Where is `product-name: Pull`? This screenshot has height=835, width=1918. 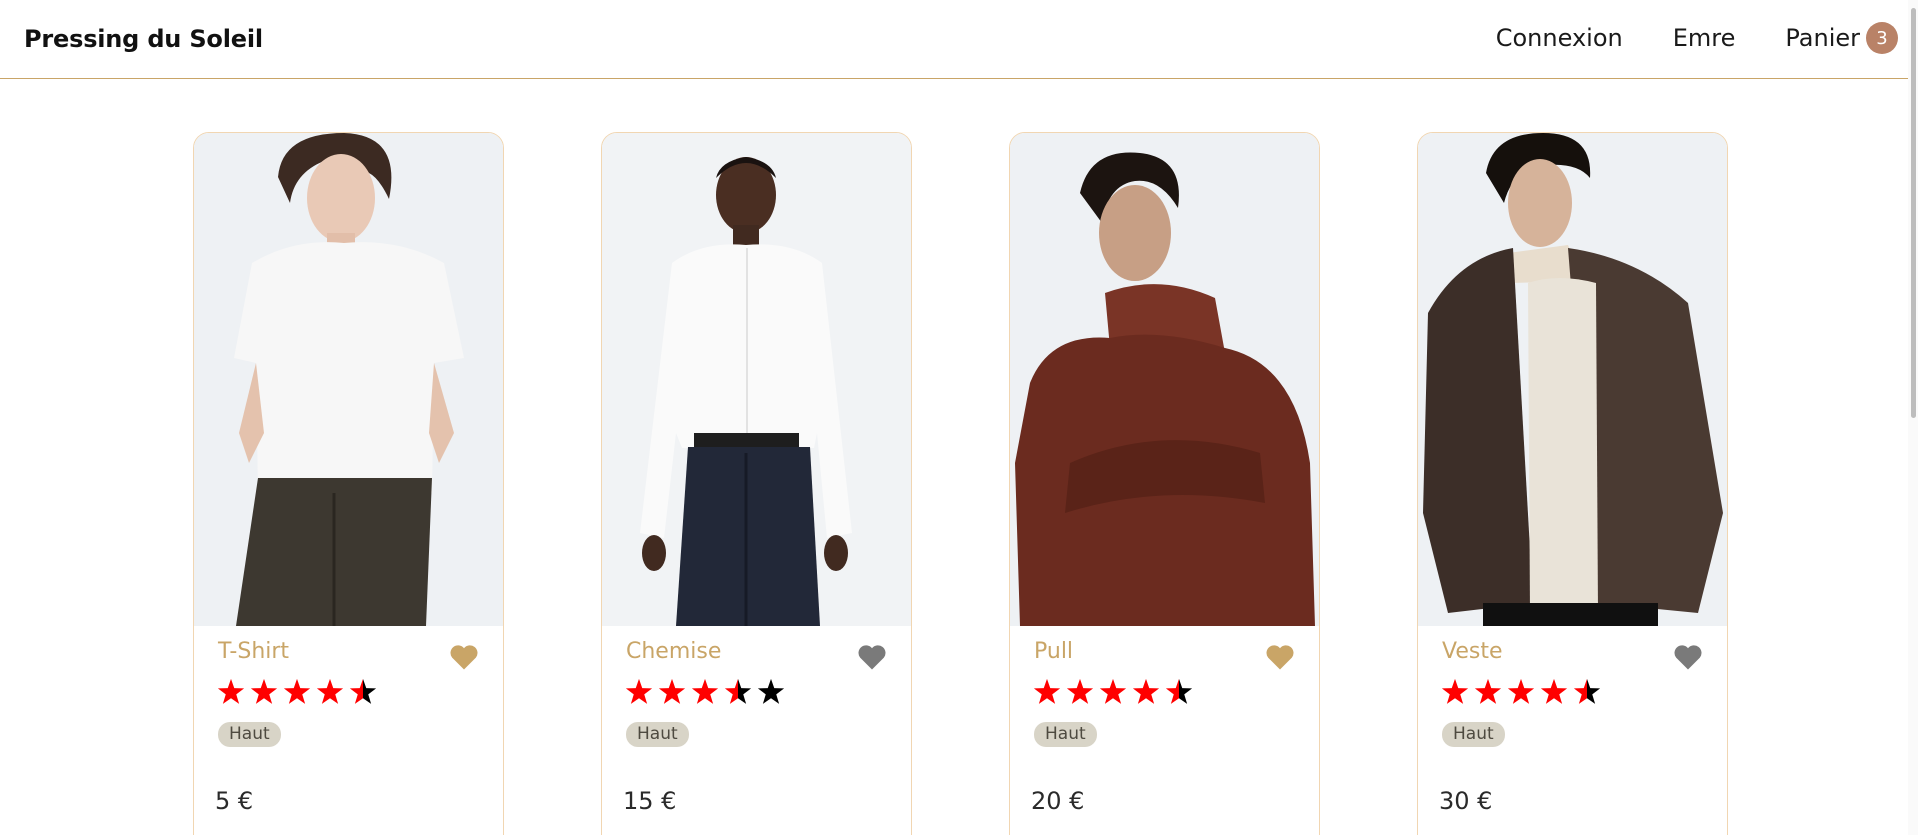 product-name: Pull is located at coordinates (1053, 651).